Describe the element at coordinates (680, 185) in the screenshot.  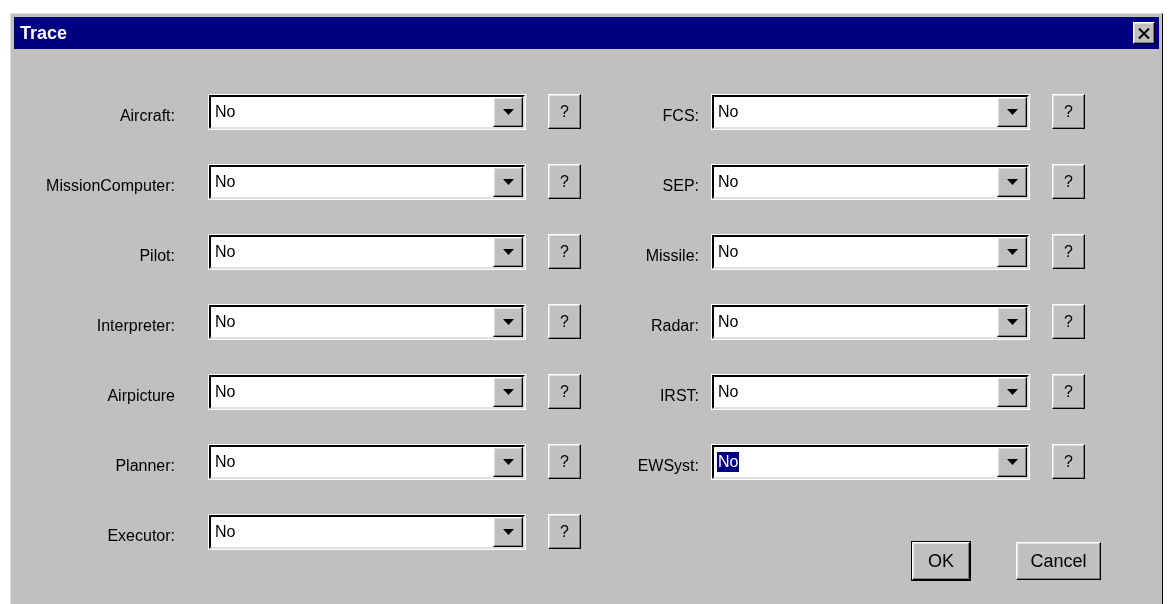
I see `field-label: SEP:` at that location.